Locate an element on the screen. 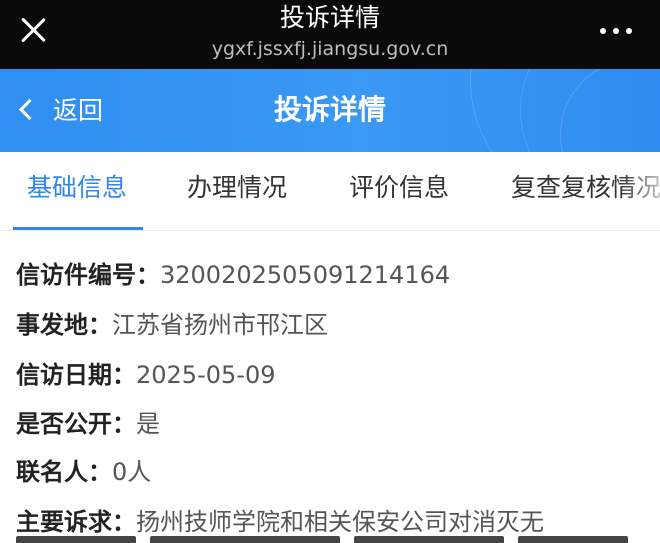  tab-evaluation-info: 评价信息 is located at coordinates (399, 191).